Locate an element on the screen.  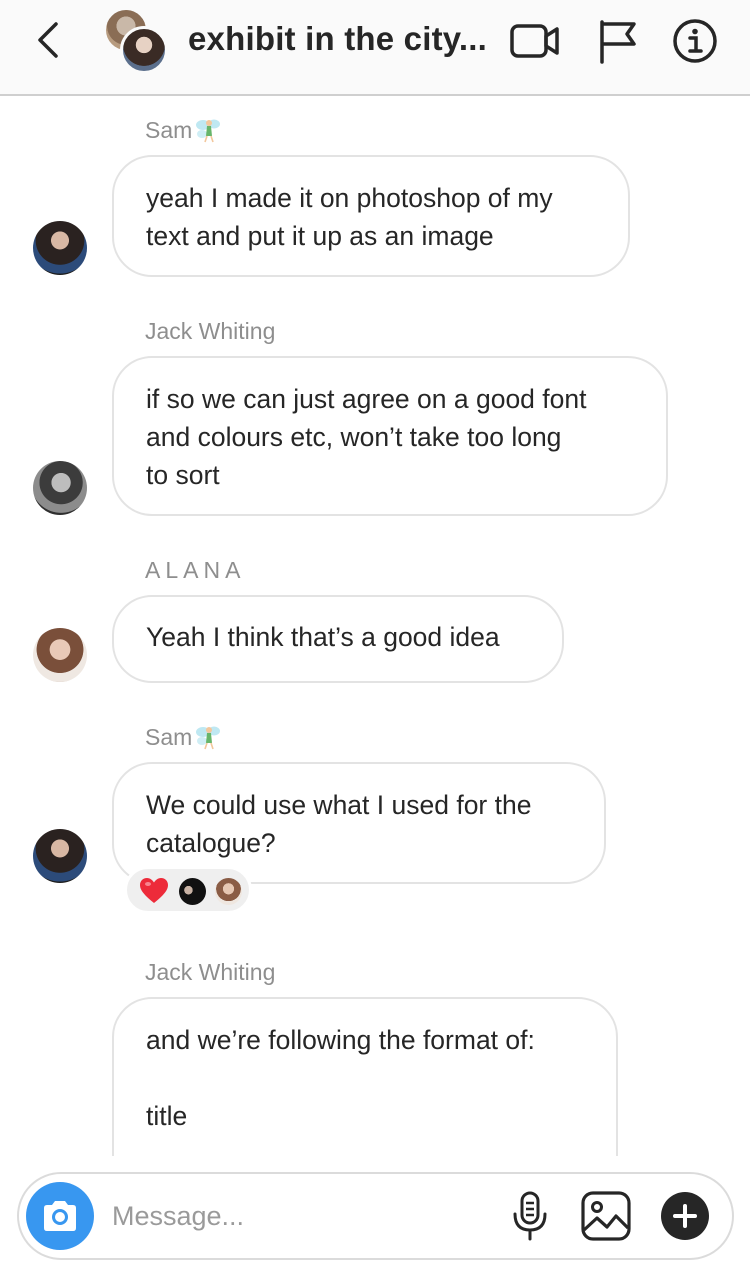
camera-button is located at coordinates (60, 1216).